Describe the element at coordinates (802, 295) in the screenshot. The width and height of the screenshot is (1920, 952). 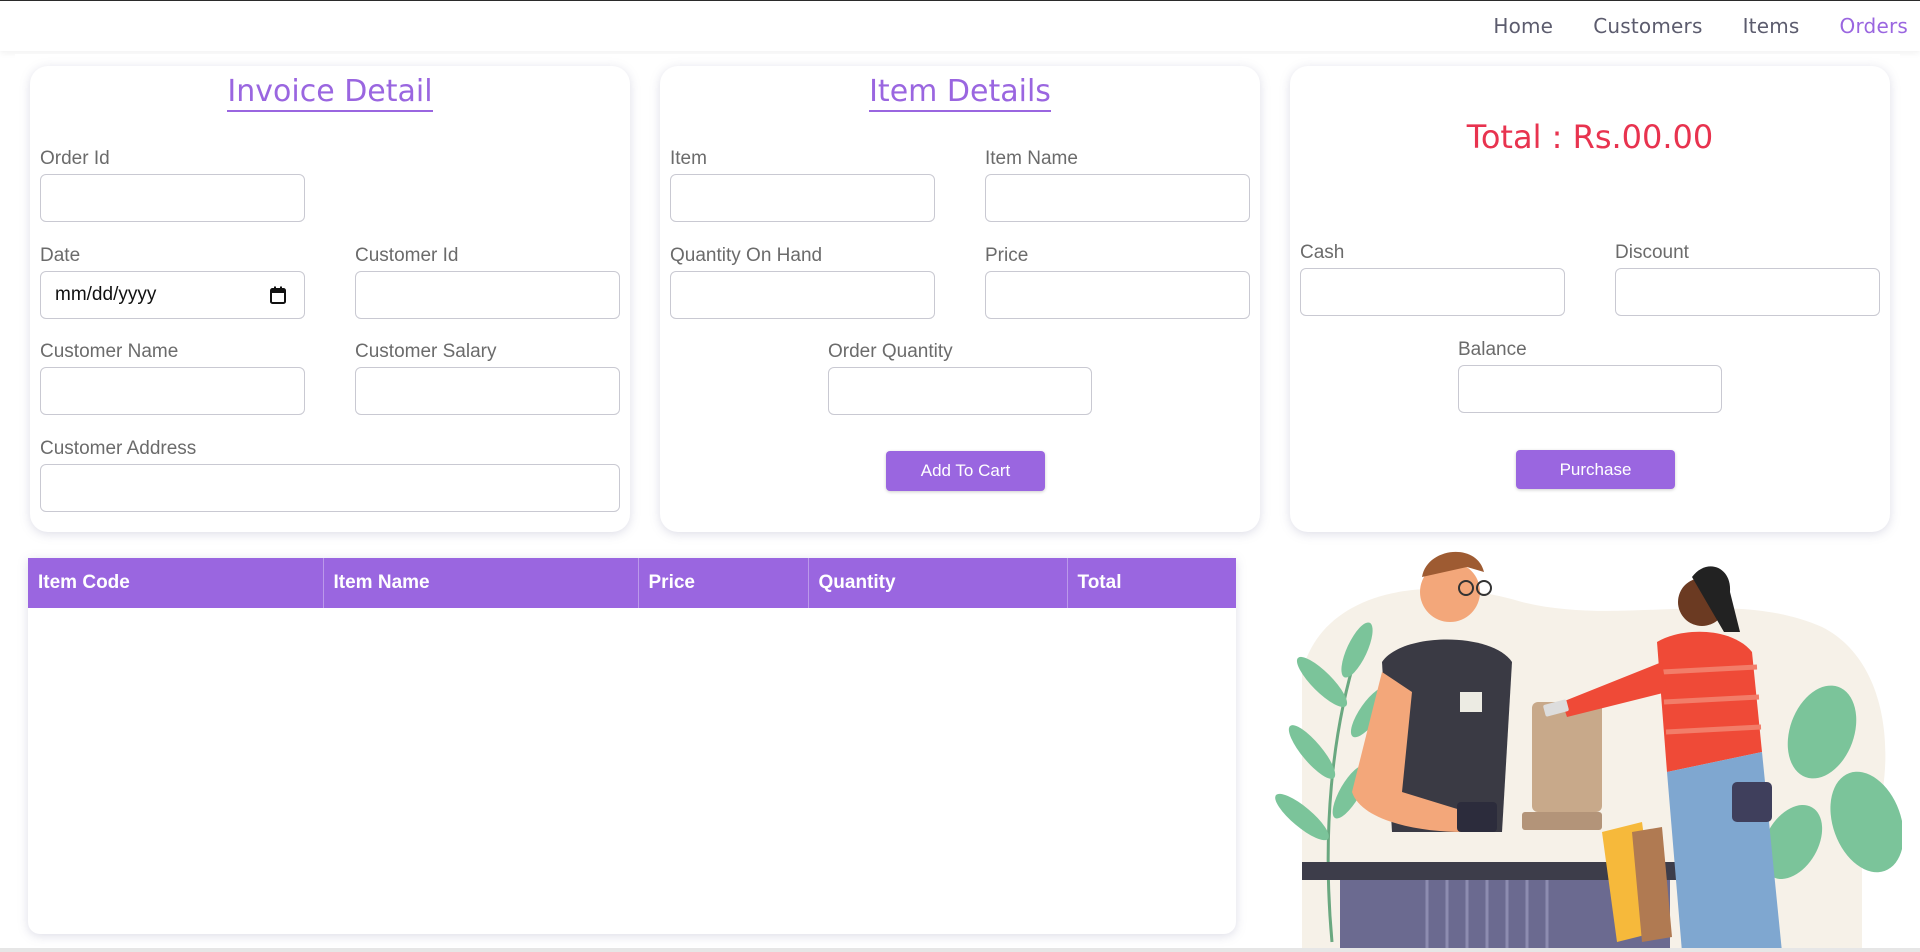
I see `qty-on-hand-input` at that location.